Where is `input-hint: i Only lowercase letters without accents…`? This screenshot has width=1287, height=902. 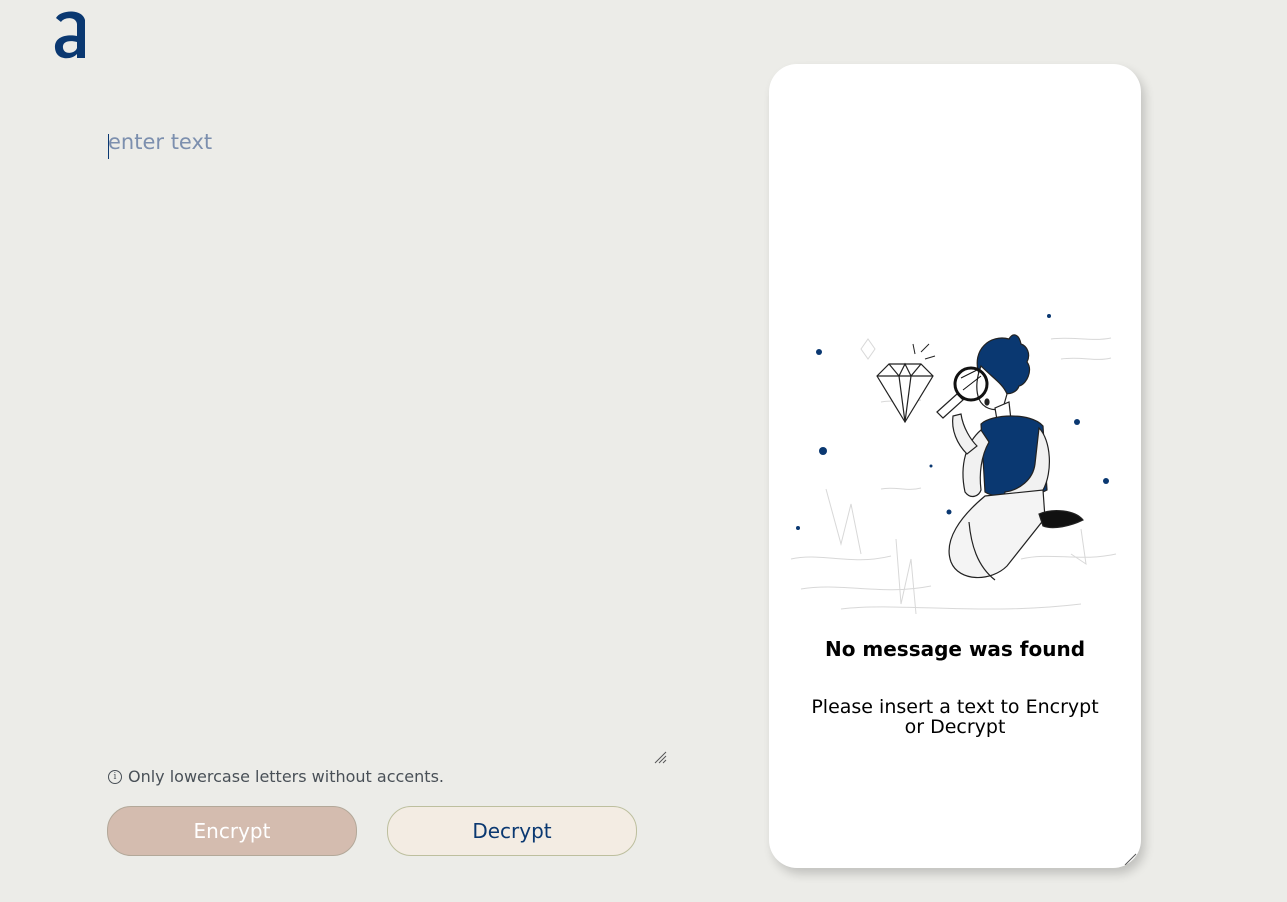 input-hint: i Only lowercase letters without accents… is located at coordinates (276, 776).